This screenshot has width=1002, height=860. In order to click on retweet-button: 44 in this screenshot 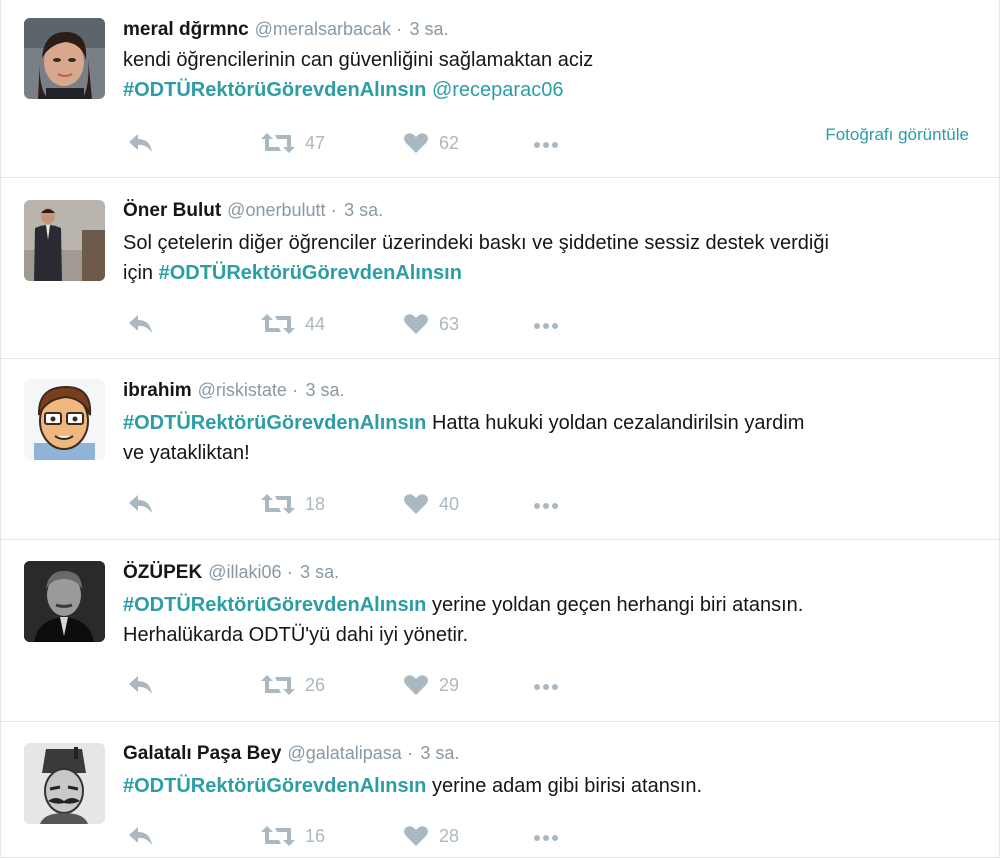, I will do `click(293, 324)`.